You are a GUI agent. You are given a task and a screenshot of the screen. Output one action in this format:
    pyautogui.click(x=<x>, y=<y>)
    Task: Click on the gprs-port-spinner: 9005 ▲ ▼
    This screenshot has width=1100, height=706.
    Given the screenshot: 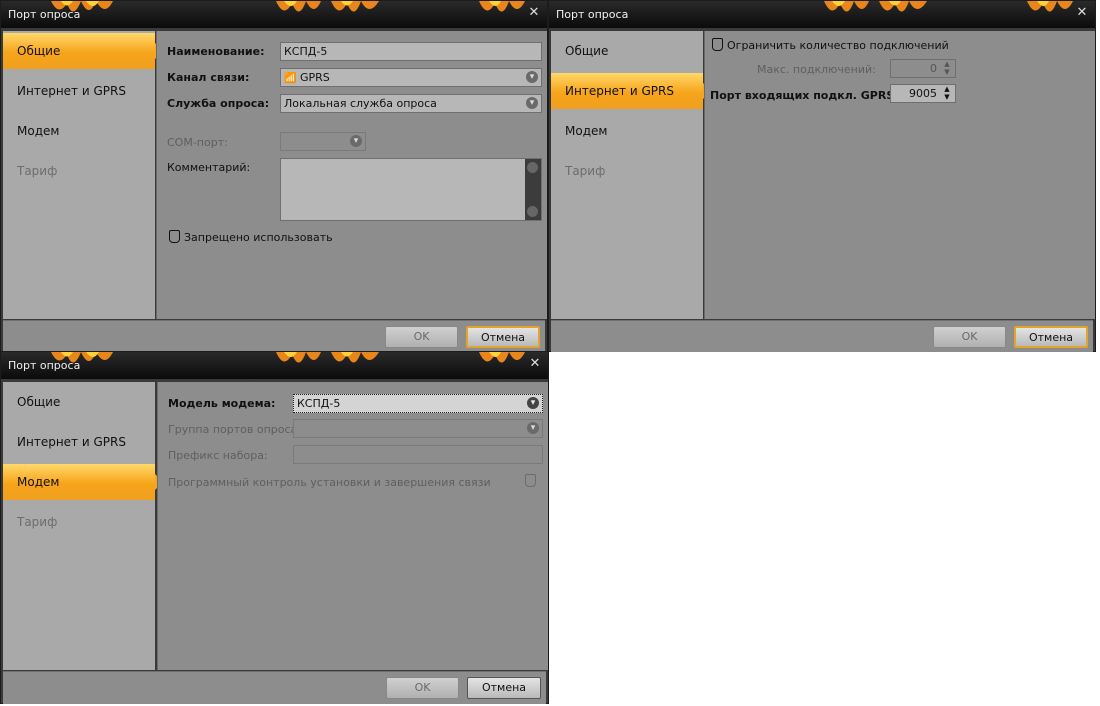 What is the action you would take?
    pyautogui.click(x=923, y=93)
    